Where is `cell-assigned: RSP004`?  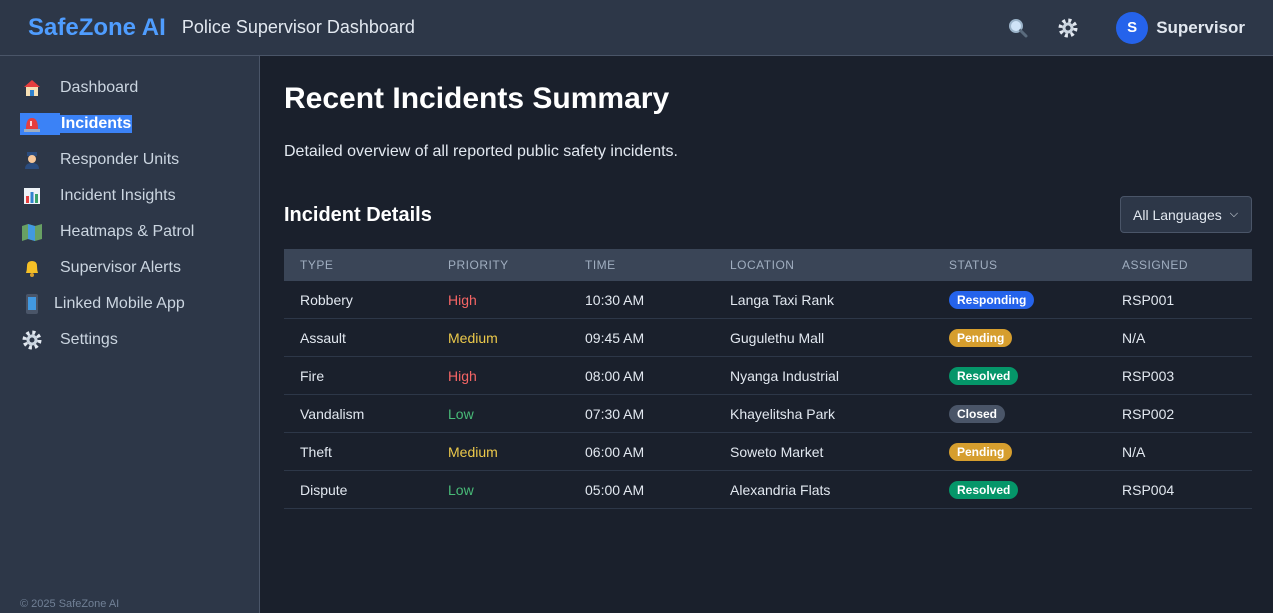 cell-assigned: RSP004 is located at coordinates (1148, 489).